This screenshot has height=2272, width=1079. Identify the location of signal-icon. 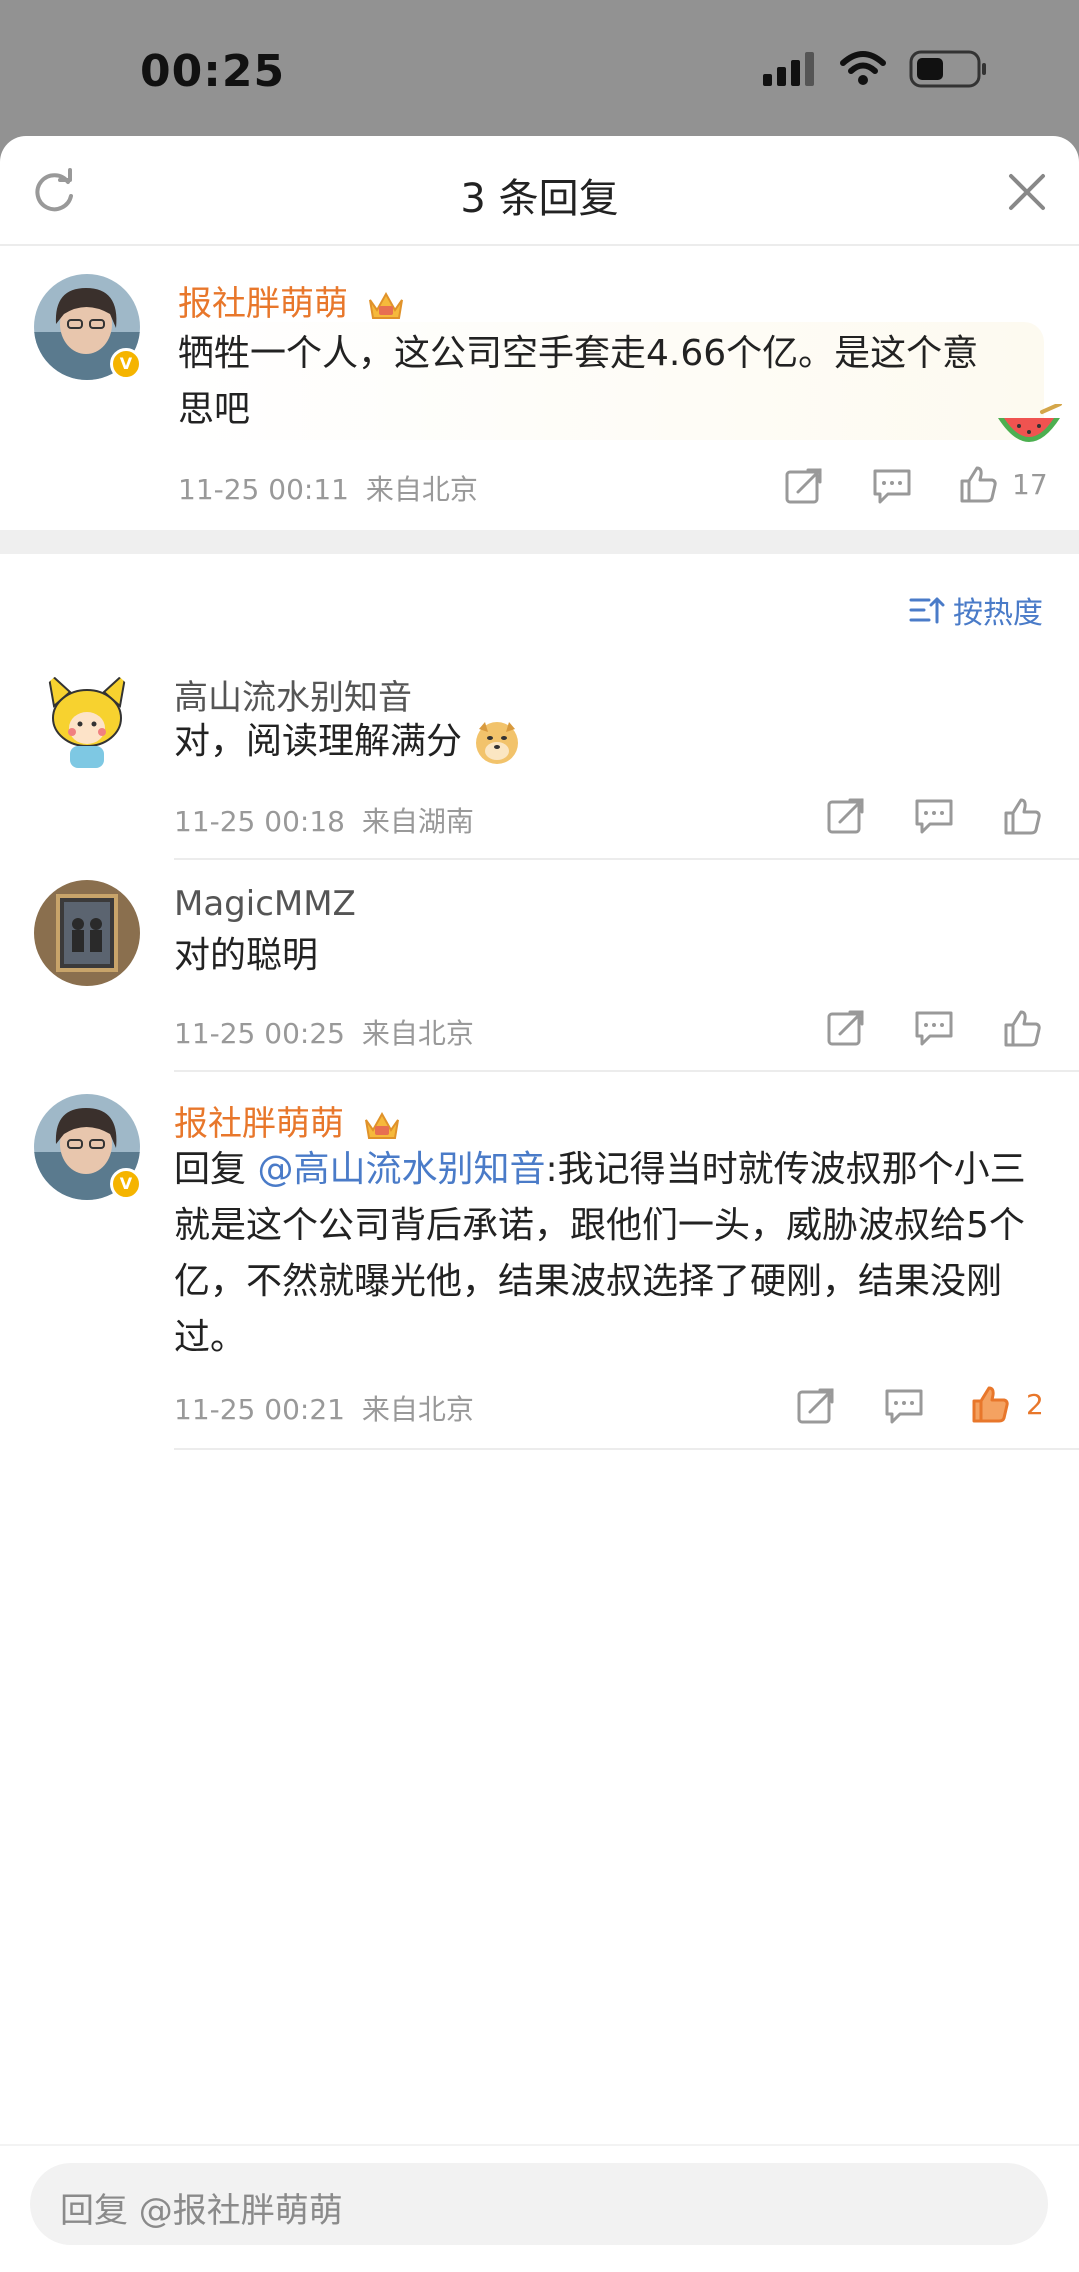
(788, 69).